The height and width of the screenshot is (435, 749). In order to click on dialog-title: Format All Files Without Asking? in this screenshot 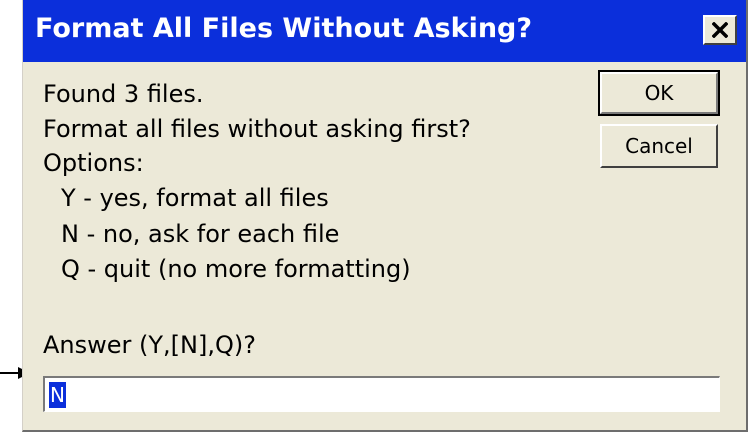, I will do `click(284, 28)`.